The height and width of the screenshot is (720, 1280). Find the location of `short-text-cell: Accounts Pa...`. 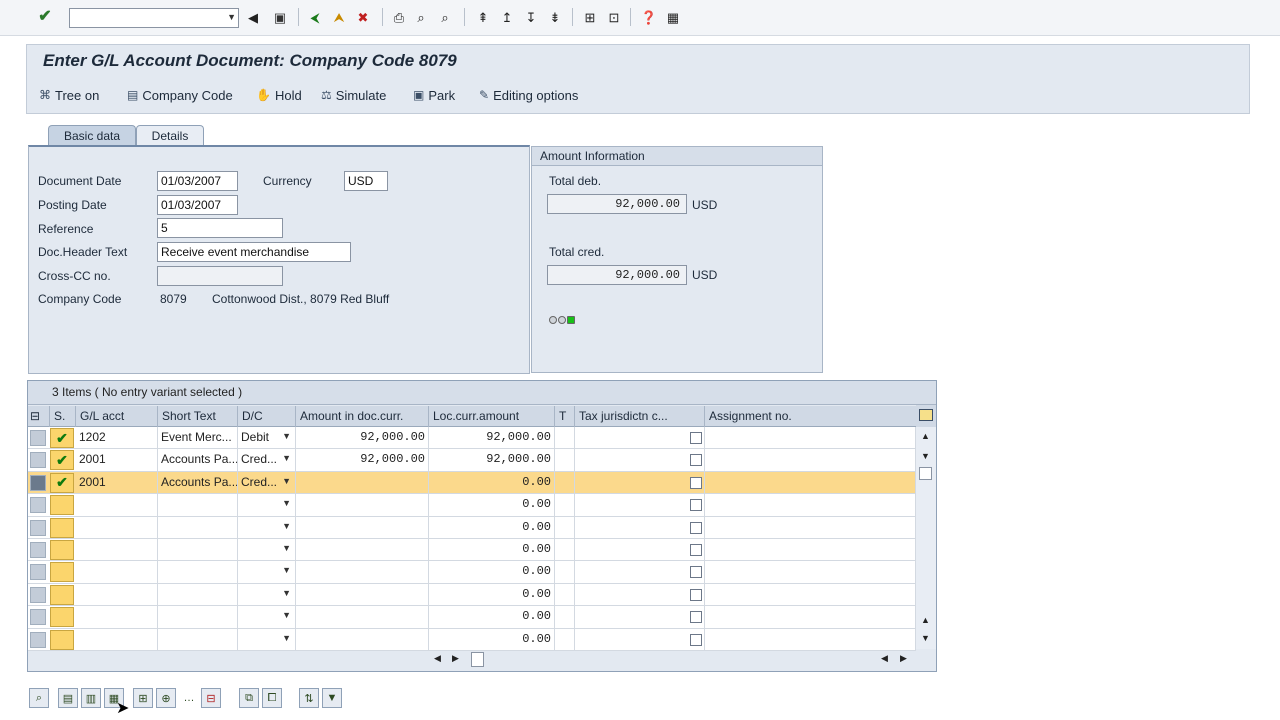

short-text-cell: Accounts Pa... is located at coordinates (198, 482).